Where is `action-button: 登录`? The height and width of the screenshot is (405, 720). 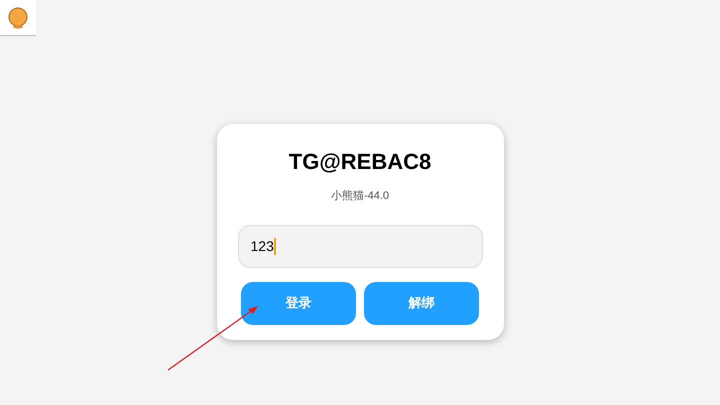 action-button: 登录 is located at coordinates (298, 303).